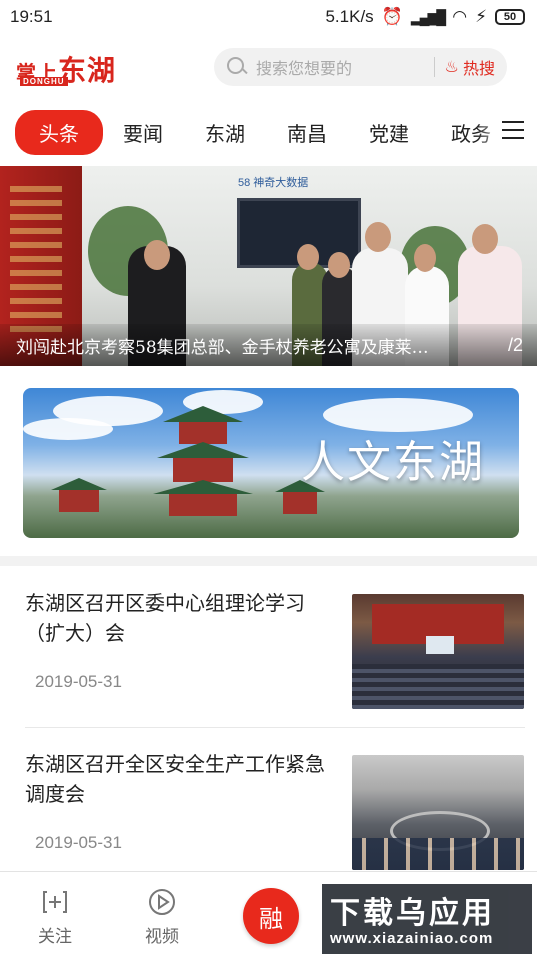 The image size is (537, 959). What do you see at coordinates (225, 132) in the screenshot?
I see `tab-donghu: 东湖` at bounding box center [225, 132].